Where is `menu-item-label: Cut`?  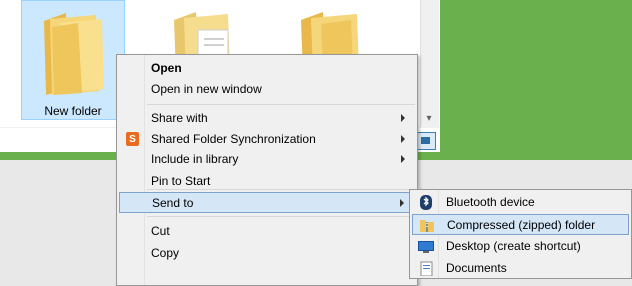 menu-item-label: Cut is located at coordinates (160, 231).